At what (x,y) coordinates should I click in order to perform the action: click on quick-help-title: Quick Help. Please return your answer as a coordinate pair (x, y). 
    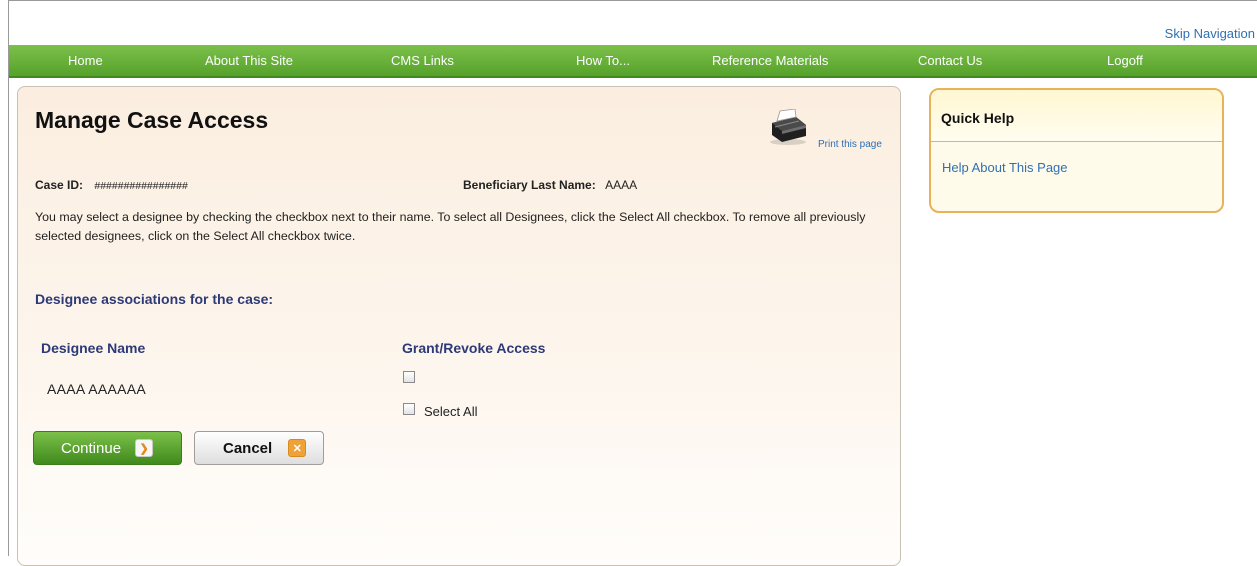
    Looking at the image, I should click on (978, 118).